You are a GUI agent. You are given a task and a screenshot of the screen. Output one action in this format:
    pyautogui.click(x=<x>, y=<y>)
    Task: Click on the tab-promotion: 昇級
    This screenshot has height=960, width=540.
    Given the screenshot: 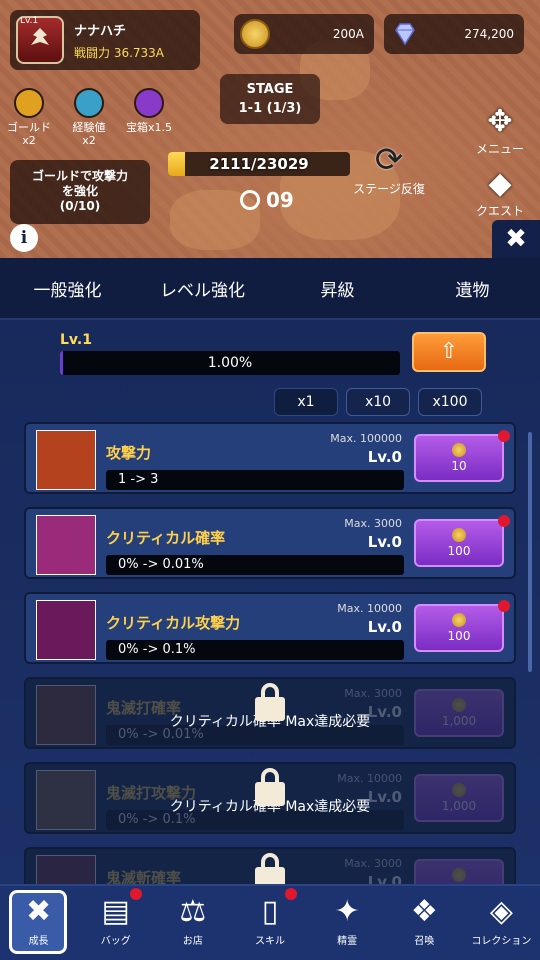 What is the action you would take?
    pyautogui.click(x=337, y=288)
    